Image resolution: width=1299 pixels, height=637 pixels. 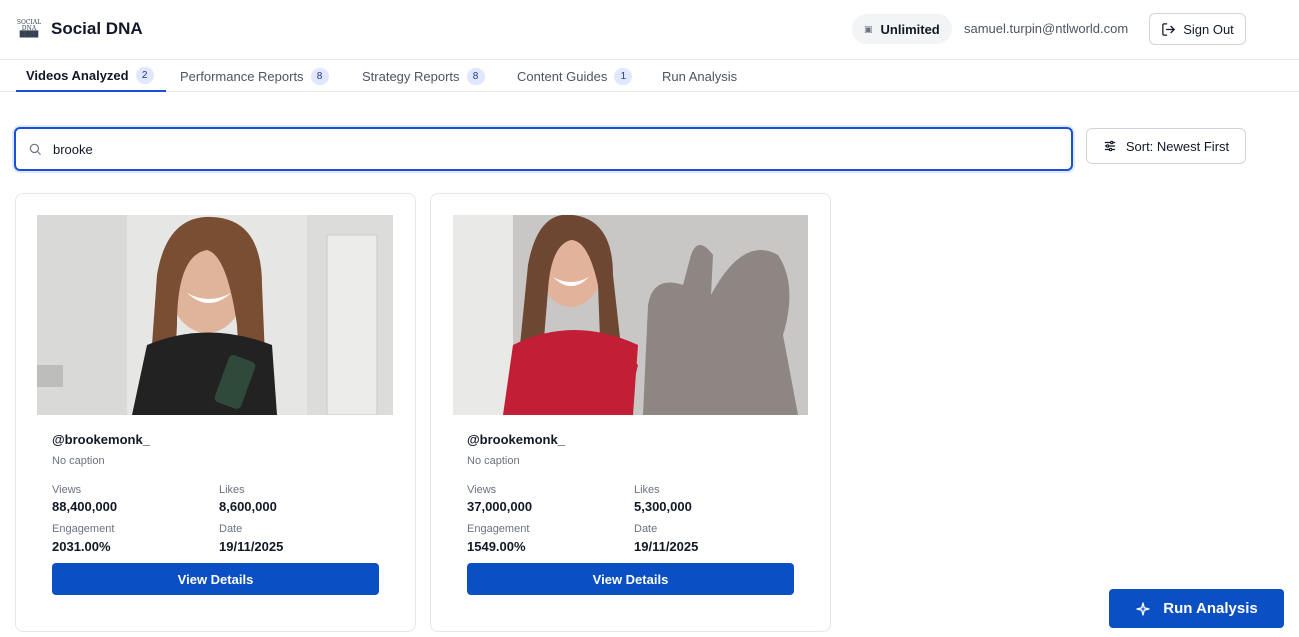 I want to click on brand: SOCIAL DNA ████ Social DNA, so click(x=79, y=29).